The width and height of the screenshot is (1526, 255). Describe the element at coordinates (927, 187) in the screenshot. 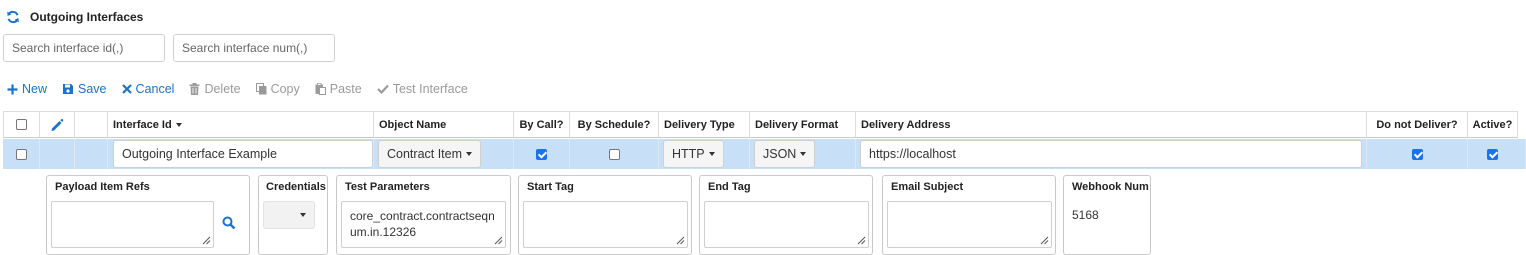

I see `email-subject-label: Email Subject` at that location.